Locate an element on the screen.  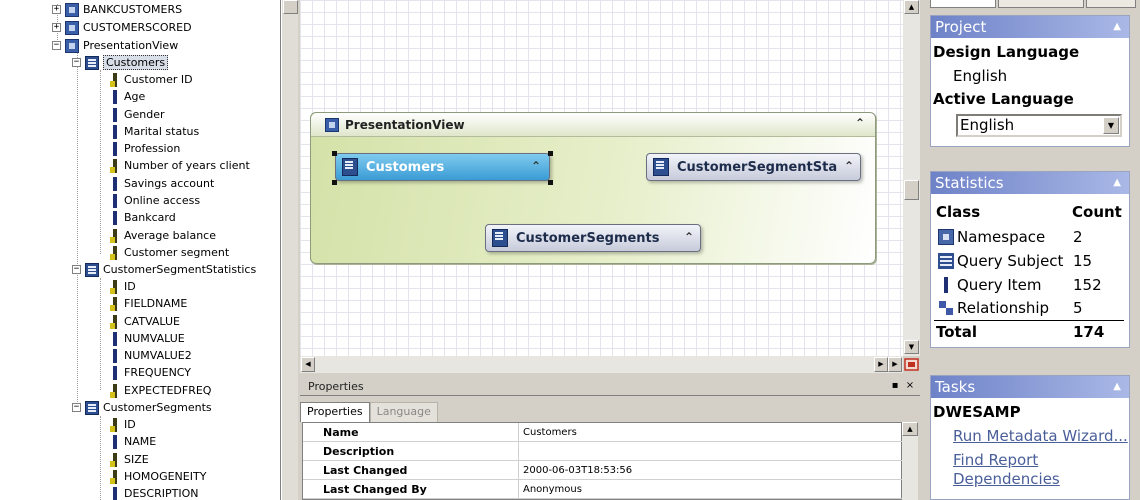
design-language-value: English is located at coordinates (980, 76).